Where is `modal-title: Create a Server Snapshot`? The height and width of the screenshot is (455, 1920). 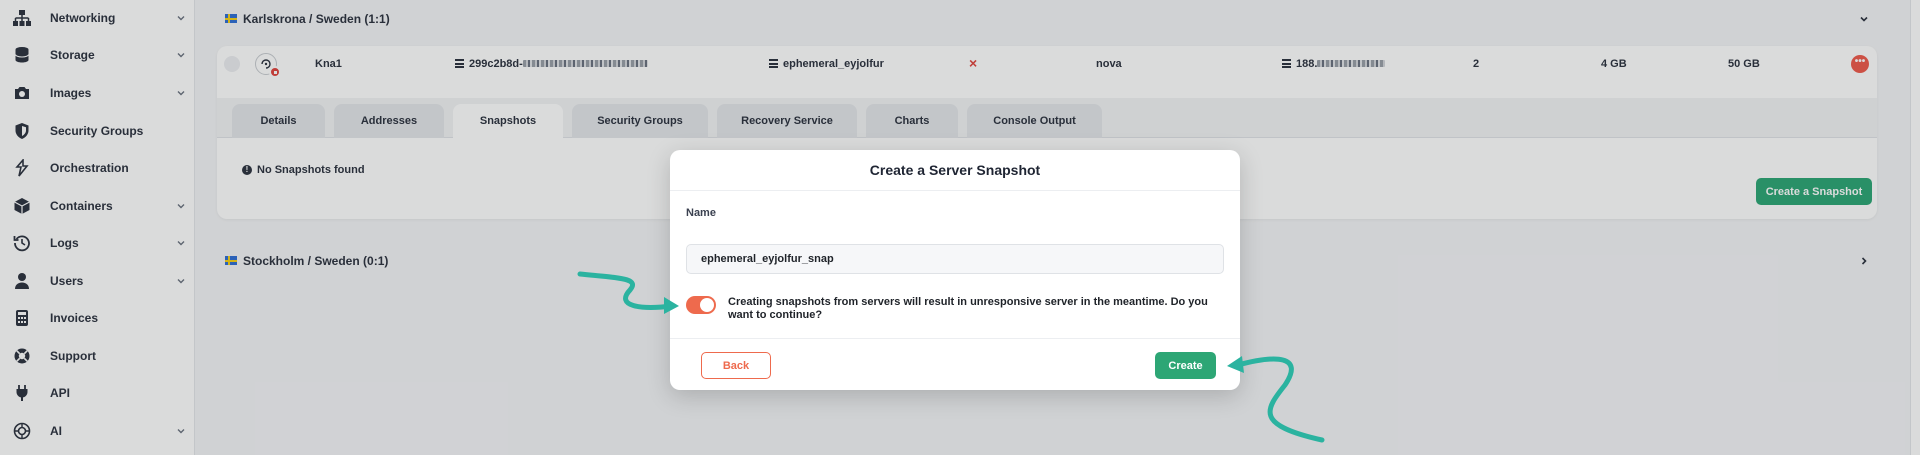
modal-title: Create a Server Snapshot is located at coordinates (955, 170).